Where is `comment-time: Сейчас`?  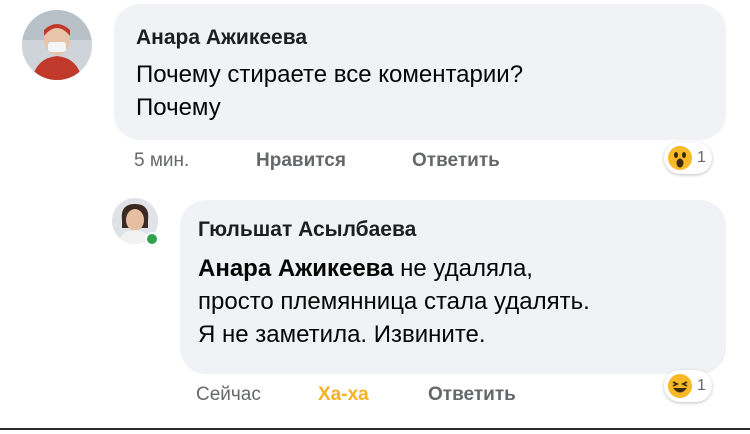
comment-time: Сейчас is located at coordinates (228, 395).